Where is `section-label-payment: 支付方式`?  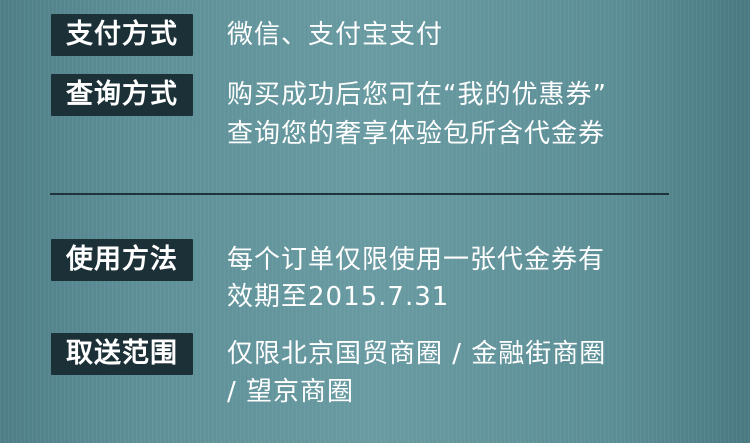
section-label-payment: 支付方式 is located at coordinates (122, 35).